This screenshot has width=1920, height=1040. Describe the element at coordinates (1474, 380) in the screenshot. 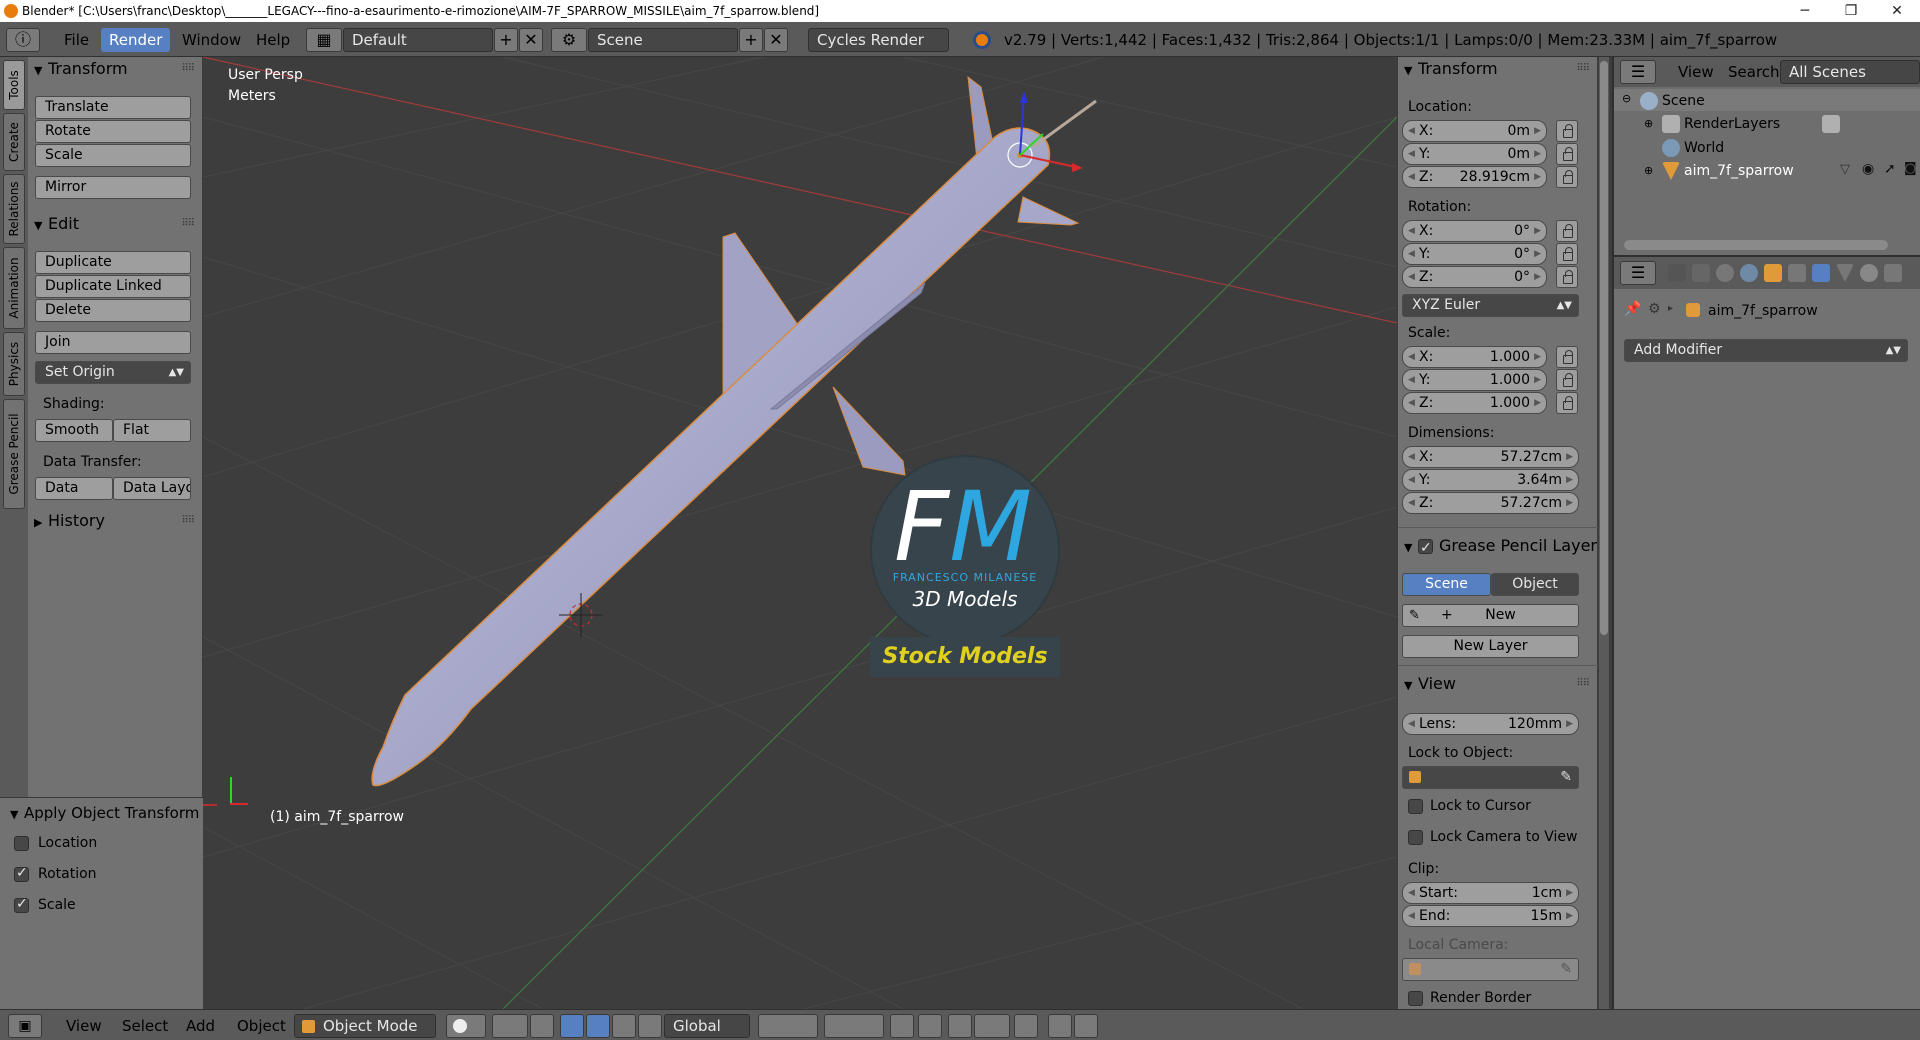

I see `scale-y-field: ◀ Y: 1.000 ▶` at that location.